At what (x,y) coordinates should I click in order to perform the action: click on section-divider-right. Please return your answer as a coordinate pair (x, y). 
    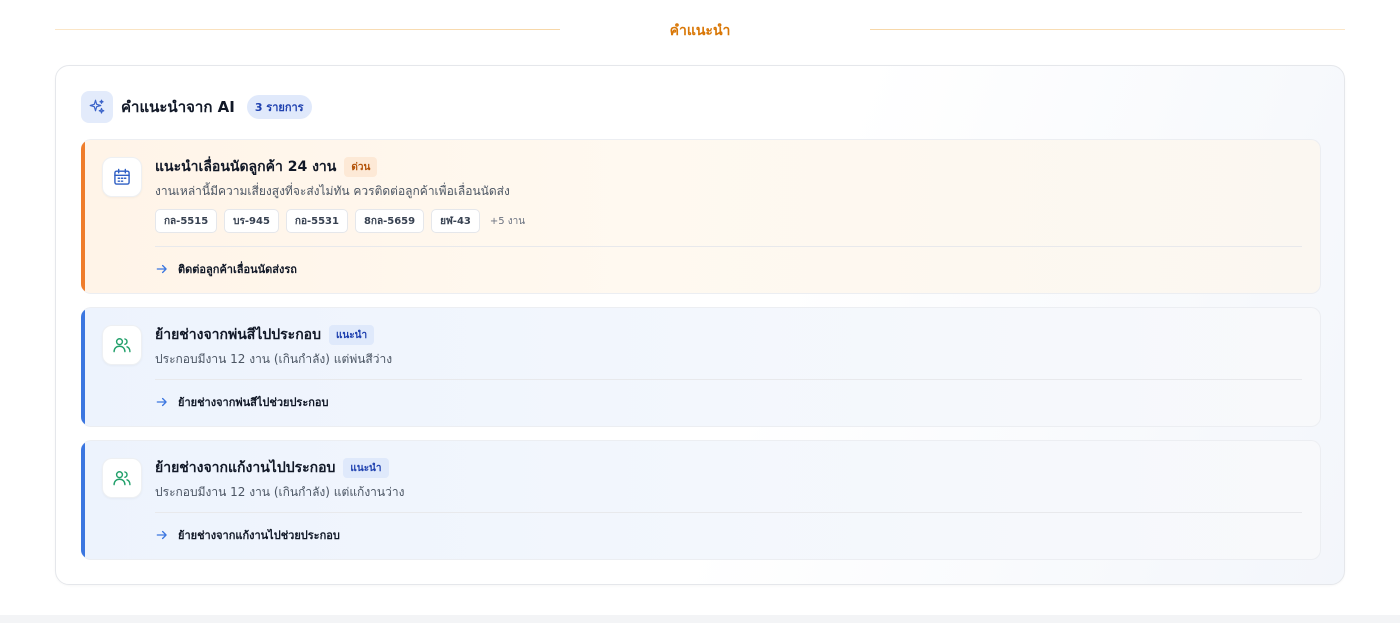
    Looking at the image, I should click on (1107, 29).